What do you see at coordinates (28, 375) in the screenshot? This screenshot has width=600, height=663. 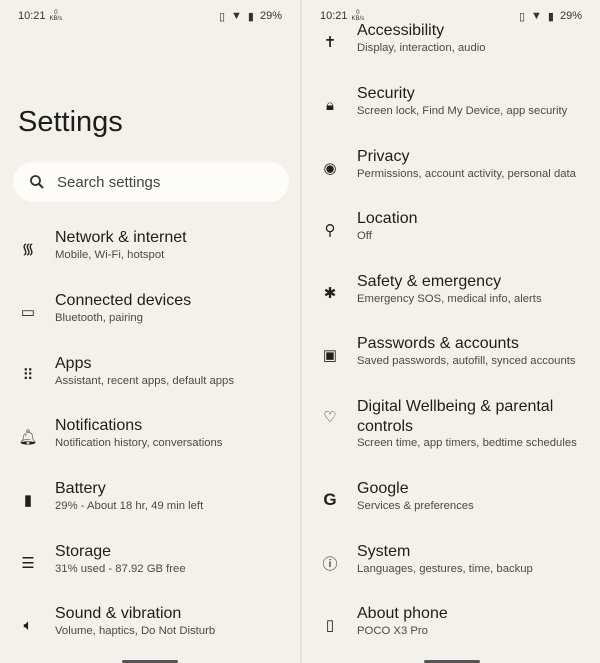 I see `apps-grid-icon: ⠿` at bounding box center [28, 375].